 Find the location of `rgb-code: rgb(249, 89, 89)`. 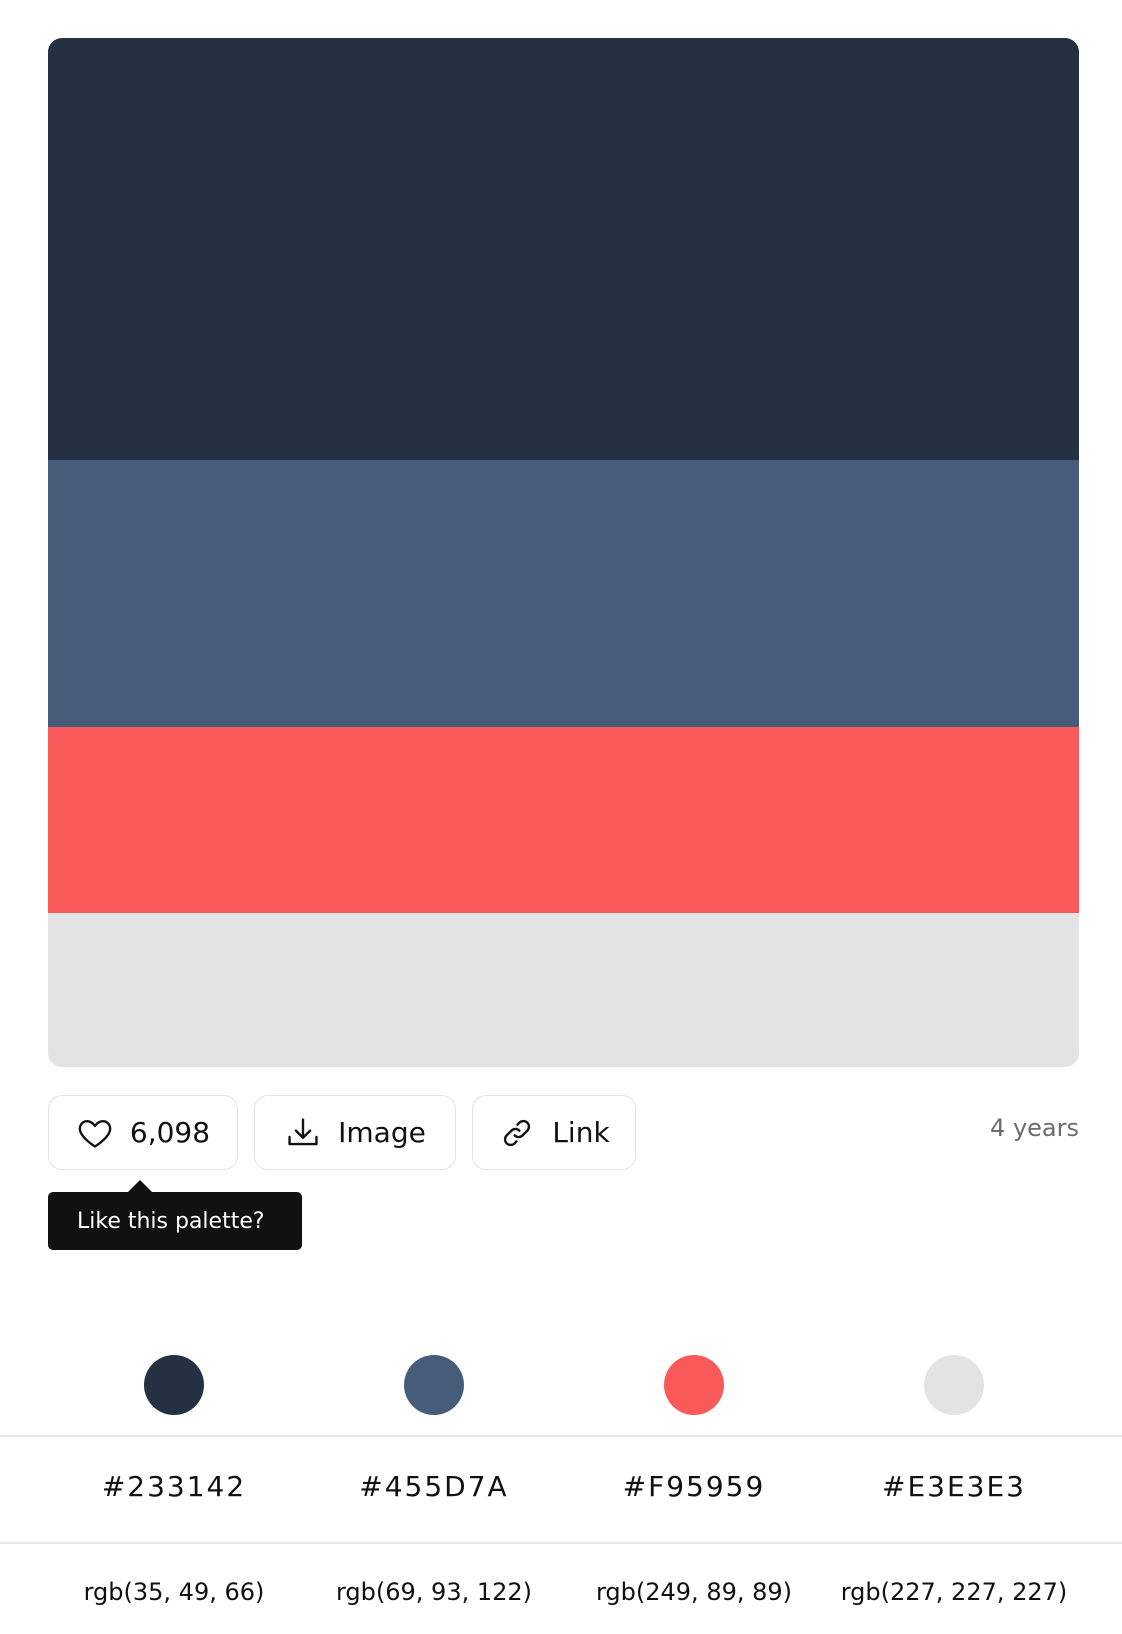

rgb-code: rgb(249, 89, 89) is located at coordinates (694, 1592).